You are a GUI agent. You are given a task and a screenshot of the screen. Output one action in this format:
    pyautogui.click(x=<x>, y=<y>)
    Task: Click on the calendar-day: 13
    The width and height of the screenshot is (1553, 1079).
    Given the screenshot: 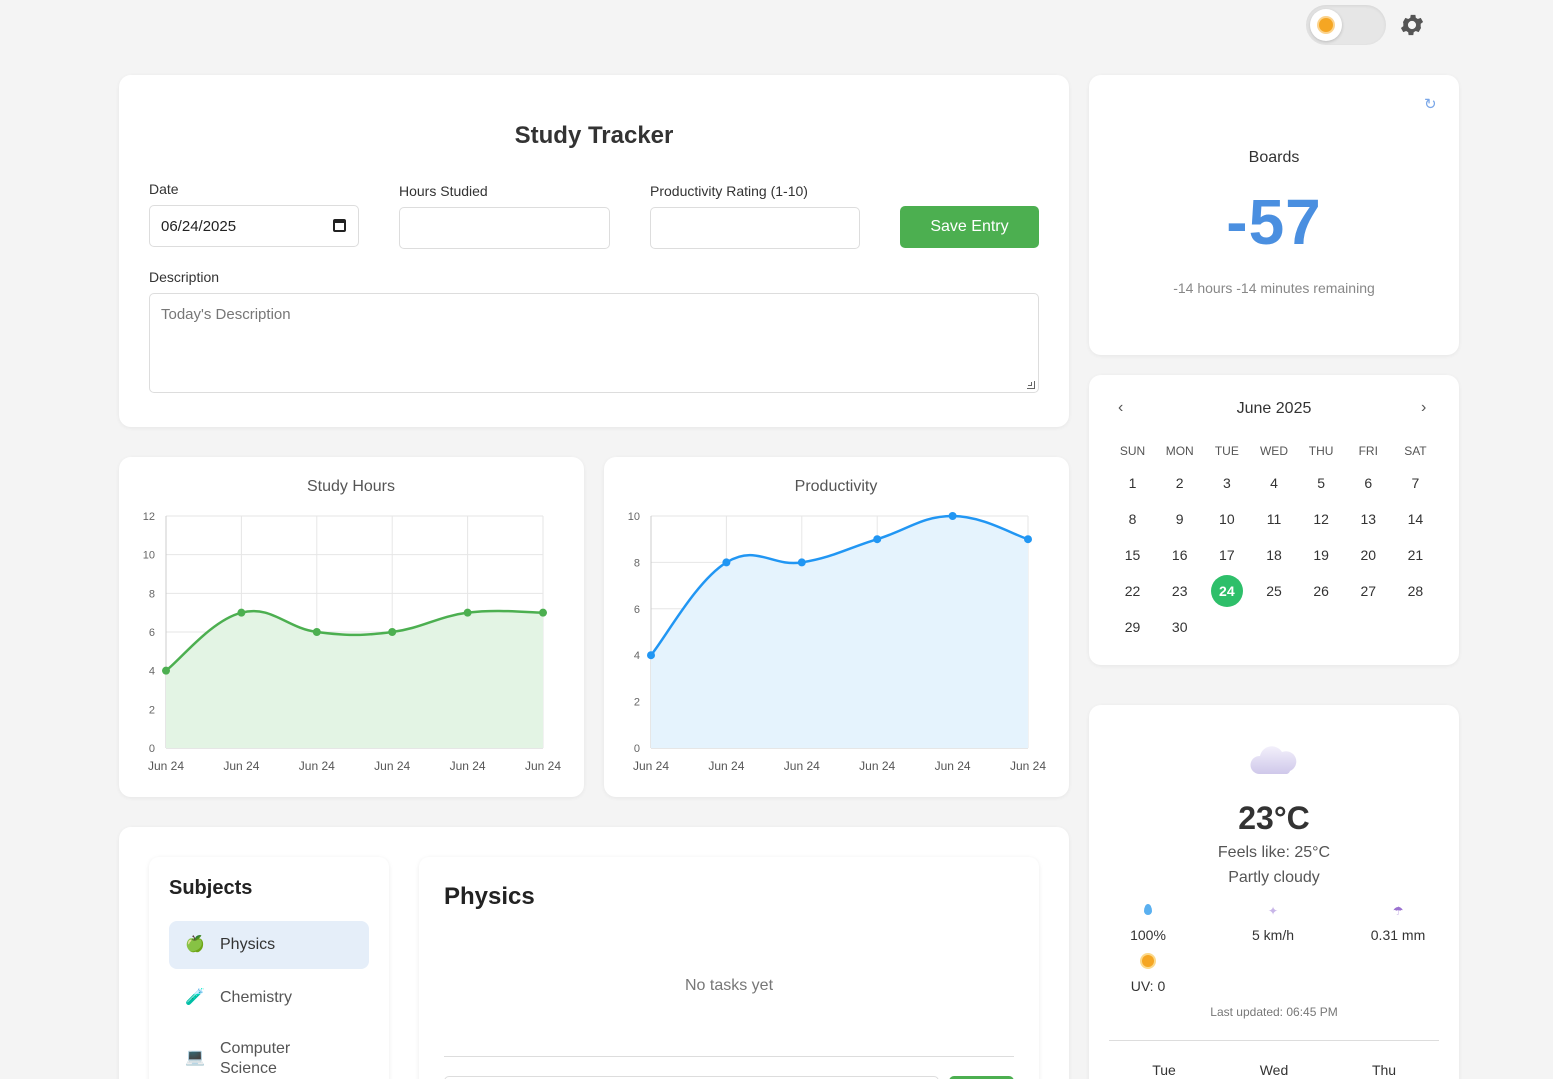 What is the action you would take?
    pyautogui.click(x=1368, y=519)
    